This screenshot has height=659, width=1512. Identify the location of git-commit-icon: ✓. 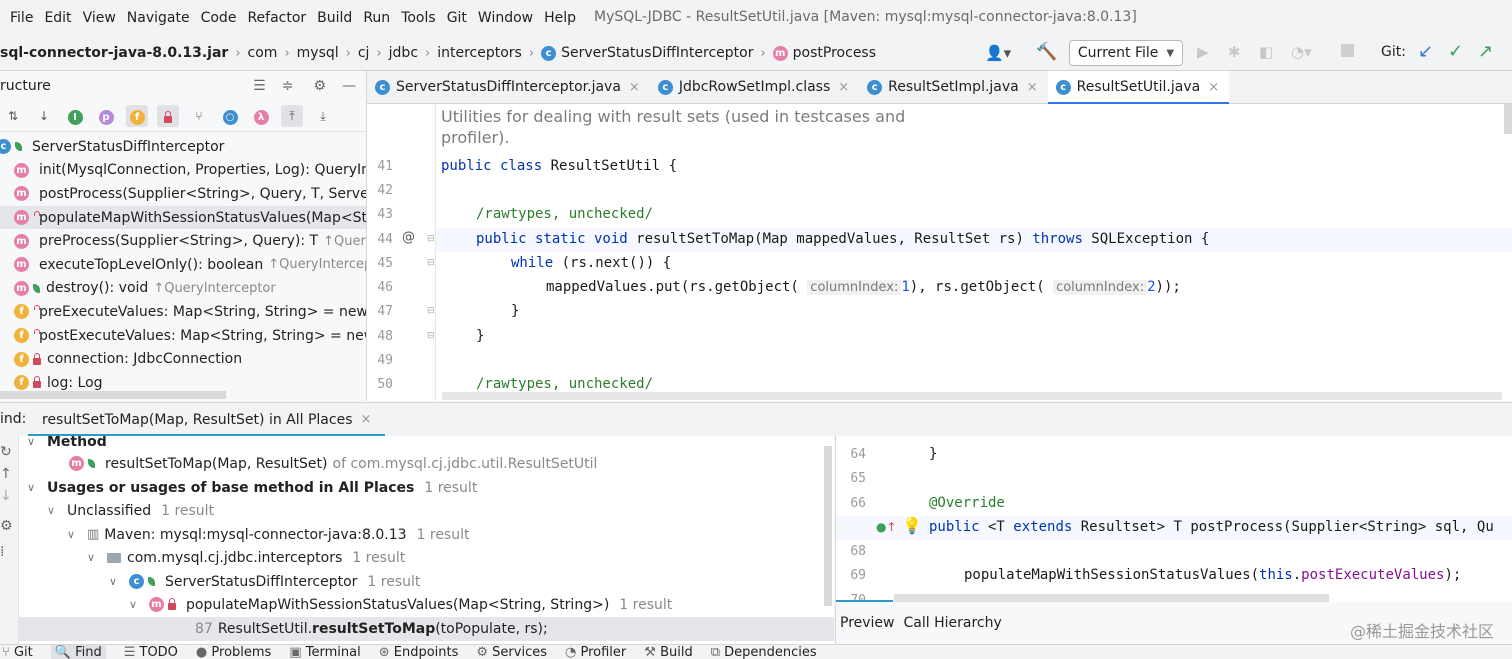
(1455, 51).